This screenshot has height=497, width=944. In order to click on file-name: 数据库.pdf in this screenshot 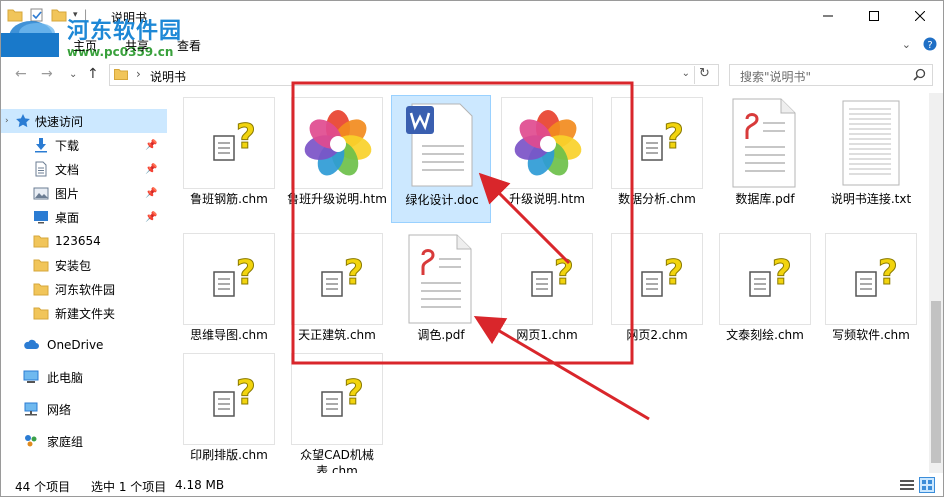, I will do `click(765, 199)`.